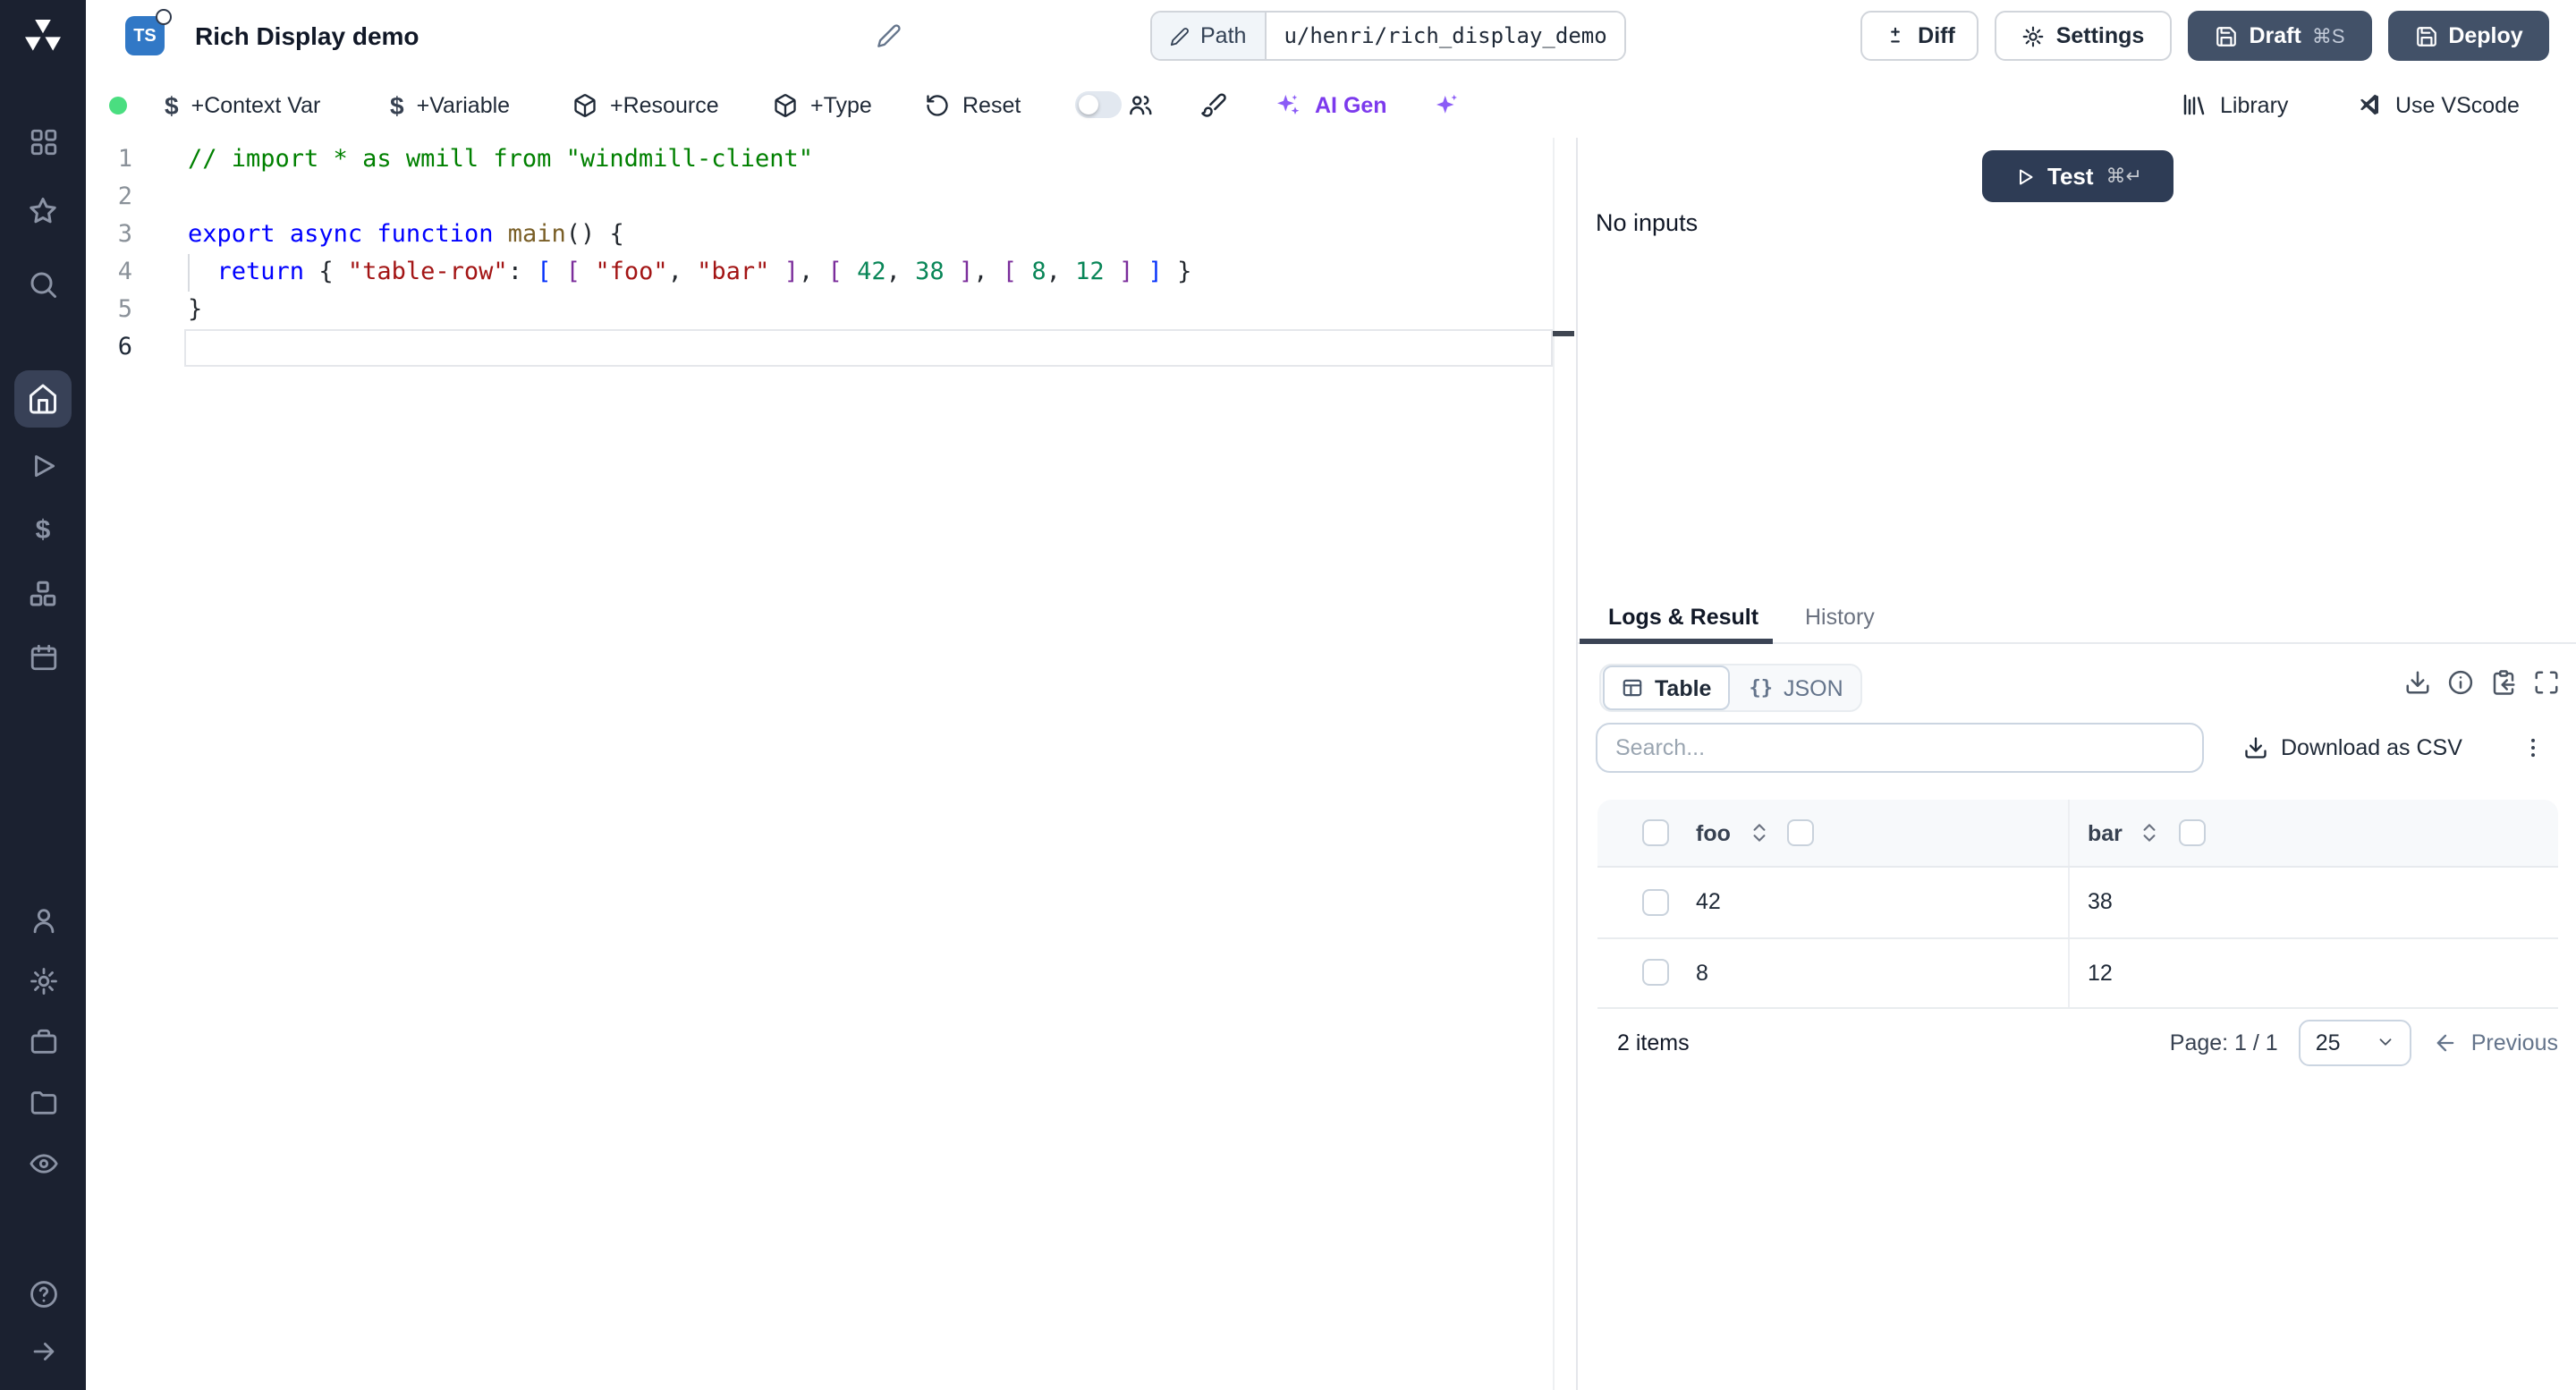 This screenshot has height=1390, width=2576. Describe the element at coordinates (1731, 688) in the screenshot. I see `result-view-toggle: Table {} JSON` at that location.